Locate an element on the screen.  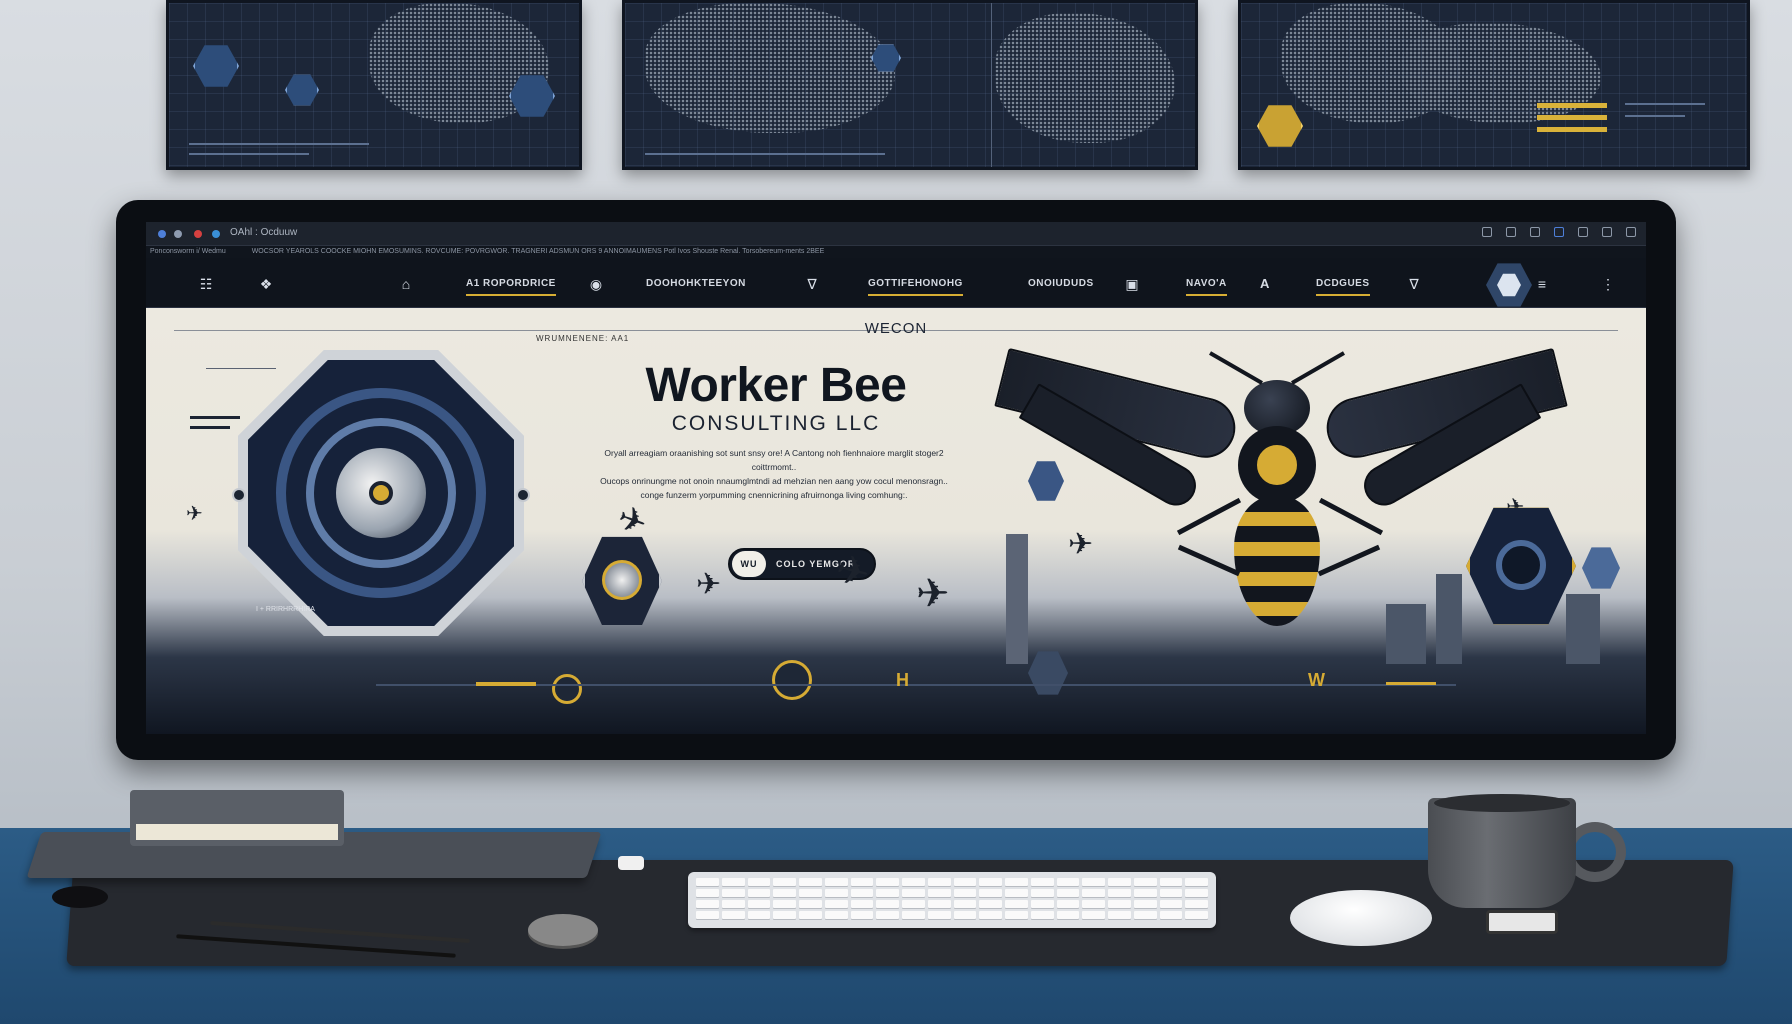
profile-icon is located at coordinates (1559, 232).